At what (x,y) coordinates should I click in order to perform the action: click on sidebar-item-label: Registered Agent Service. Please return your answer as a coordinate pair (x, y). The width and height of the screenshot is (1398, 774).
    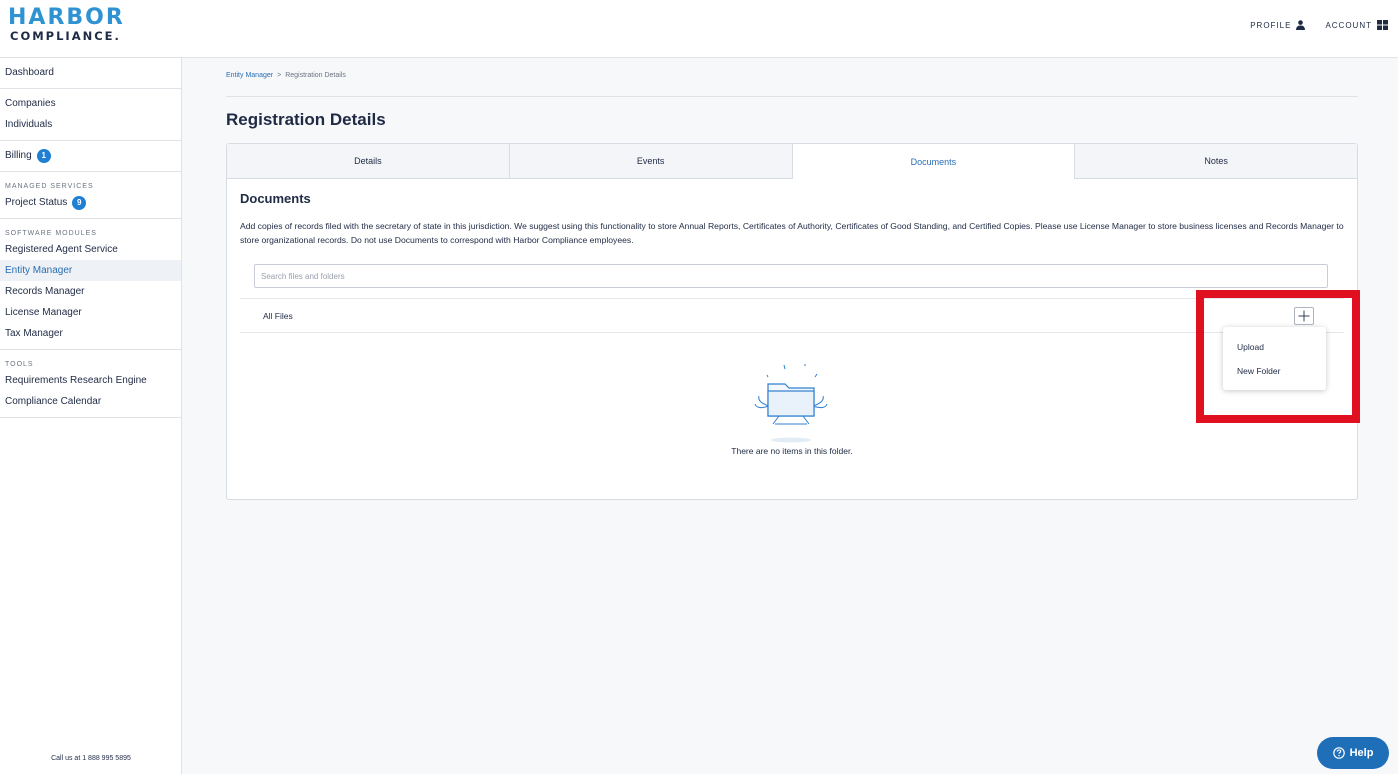
    Looking at the image, I should click on (61, 249).